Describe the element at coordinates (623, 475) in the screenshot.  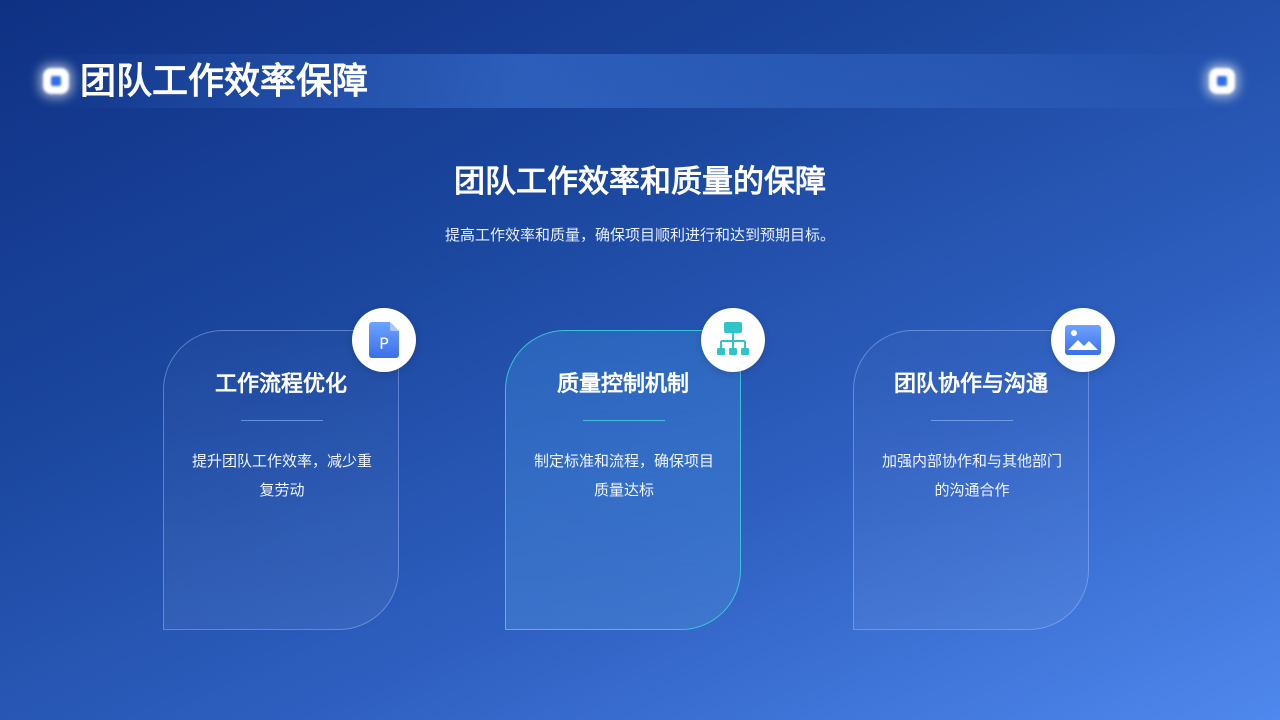
I see `card-description: 制定标准和流程，确保项目质量达标` at that location.